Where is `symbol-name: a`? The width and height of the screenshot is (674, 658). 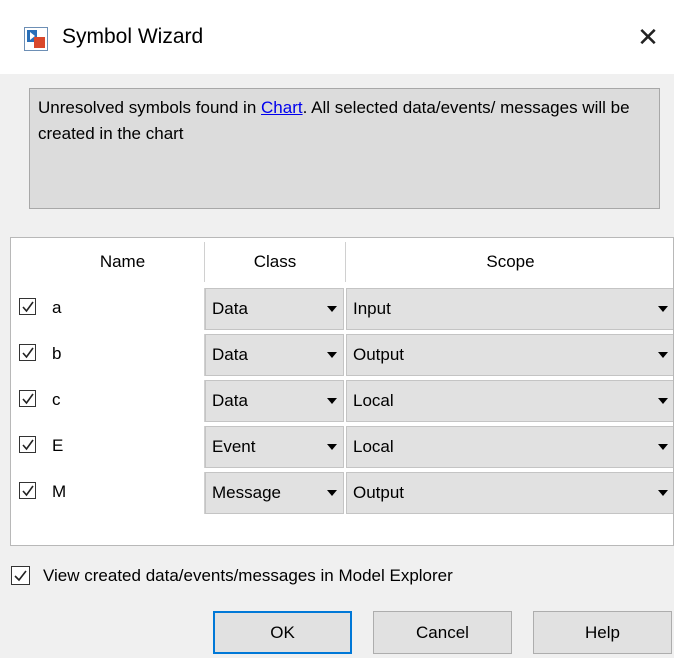
symbol-name: a is located at coordinates (56, 308).